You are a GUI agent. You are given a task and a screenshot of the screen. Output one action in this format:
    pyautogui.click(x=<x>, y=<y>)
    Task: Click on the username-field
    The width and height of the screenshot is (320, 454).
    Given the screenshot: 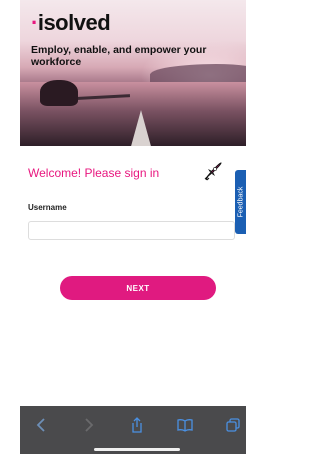 What is the action you would take?
    pyautogui.click(x=131, y=230)
    